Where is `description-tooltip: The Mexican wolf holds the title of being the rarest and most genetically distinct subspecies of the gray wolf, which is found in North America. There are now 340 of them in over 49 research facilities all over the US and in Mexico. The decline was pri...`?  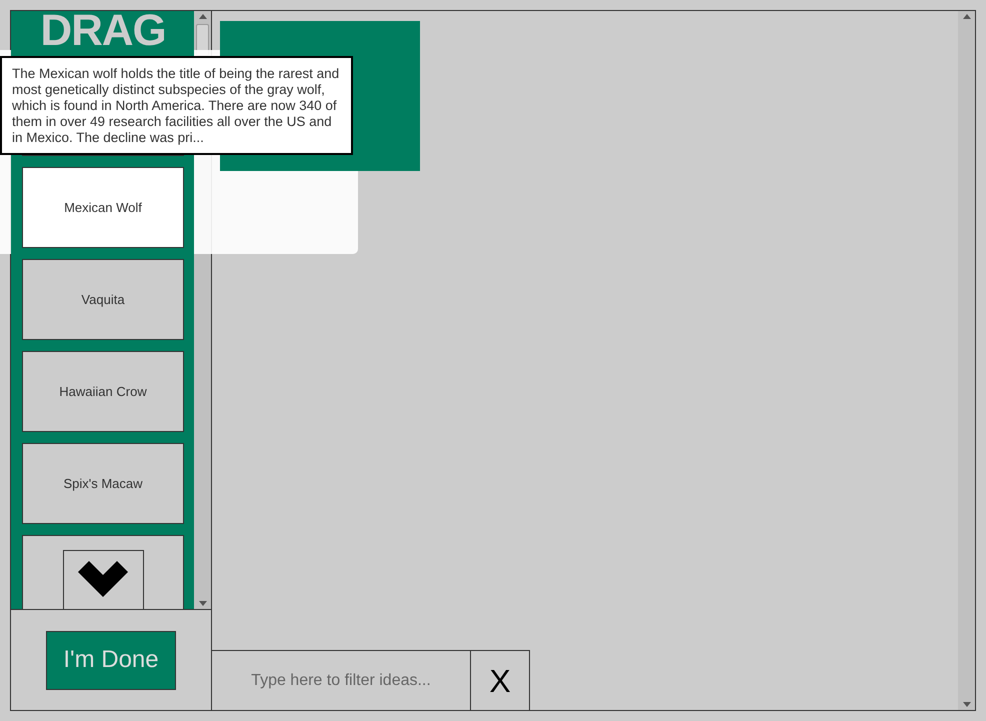 description-tooltip: The Mexican wolf holds the title of being the rarest and most genetically distinct subspecies of the gray wolf, which is found in North America. There are now 340 of them in over 49 research facilities all over the US and in Mexico. The decline was pri... is located at coordinates (176, 105).